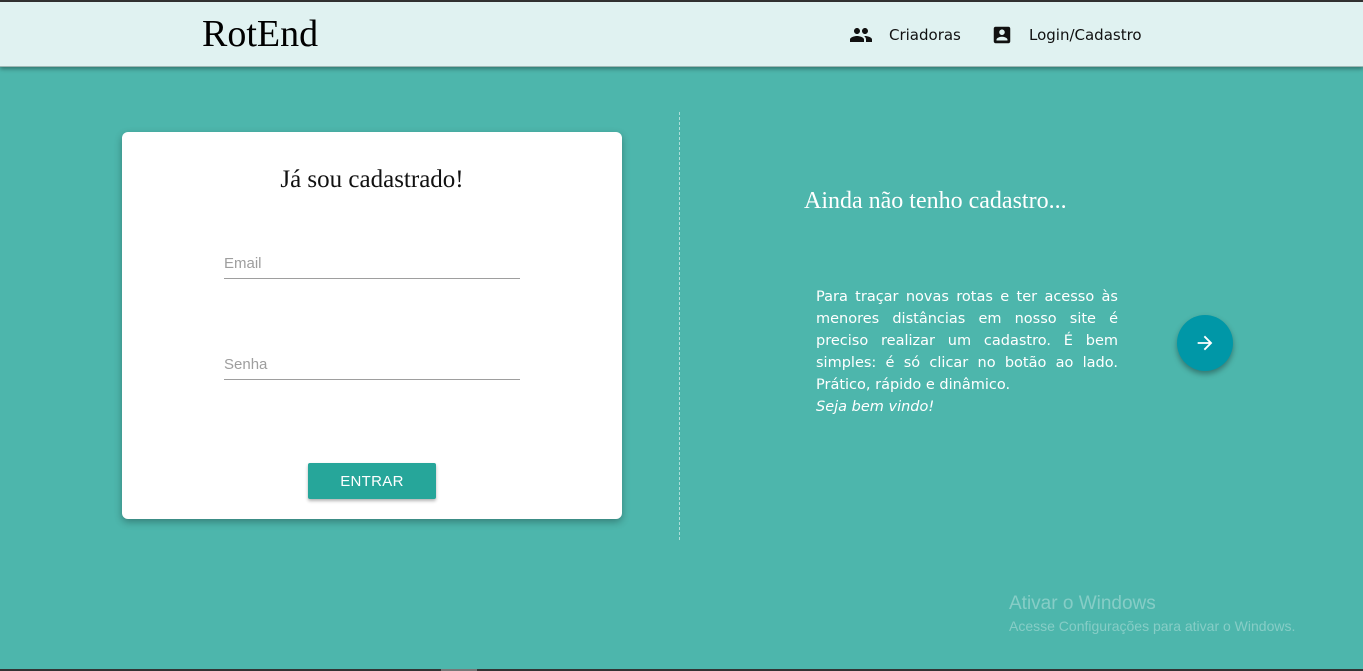  Describe the element at coordinates (260, 34) in the screenshot. I see `brand-logo: RotEnd` at that location.